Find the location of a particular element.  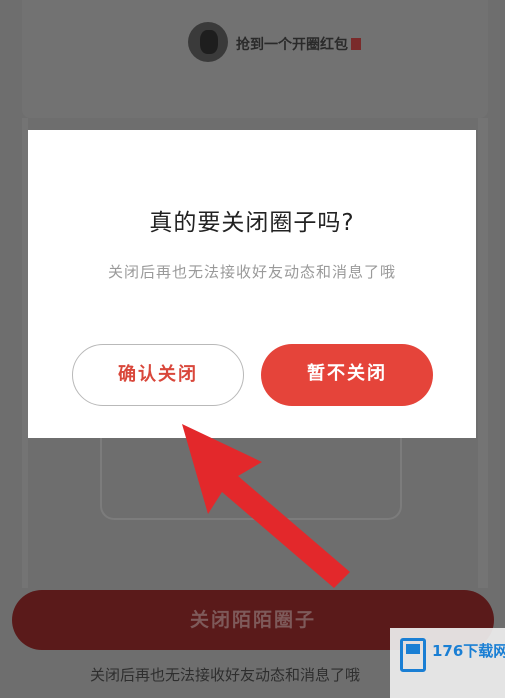

dialog-title: 真的要关闭圈子吗? is located at coordinates (252, 223).